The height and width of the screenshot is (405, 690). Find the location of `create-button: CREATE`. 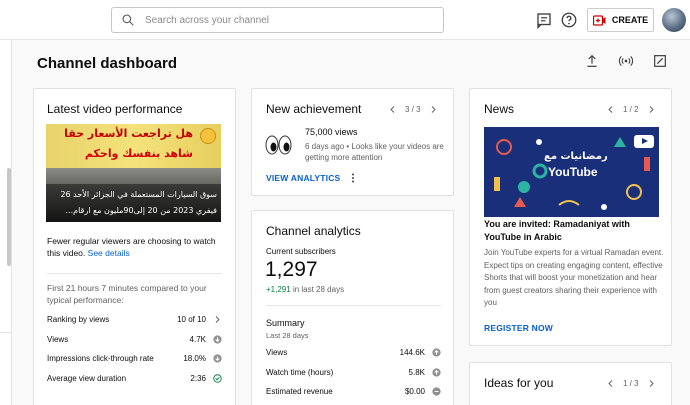

create-button: CREATE is located at coordinates (620, 20).